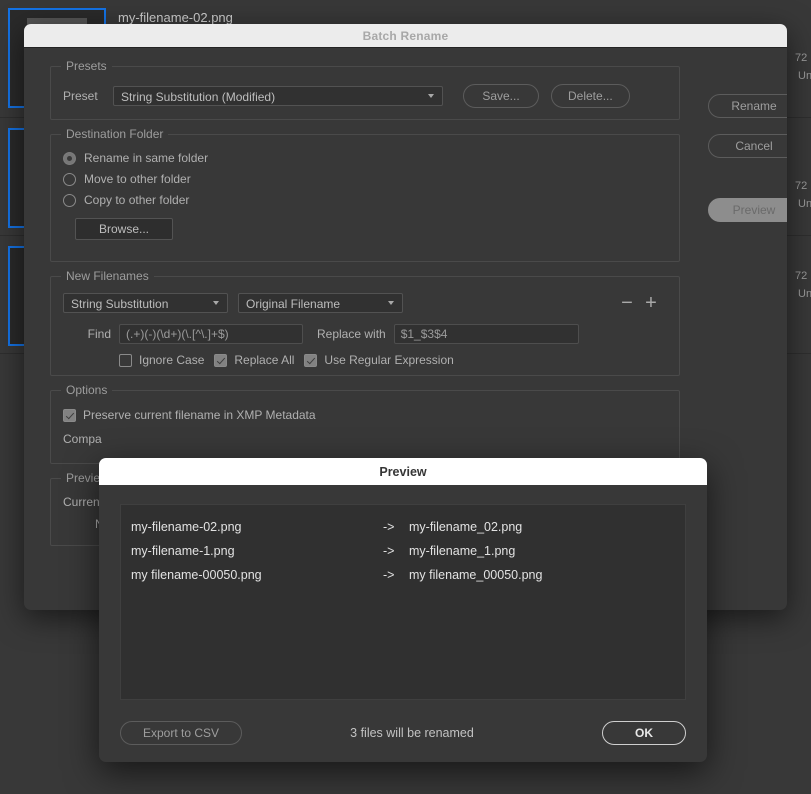 This screenshot has height=794, width=811. I want to click on preset-select-value: String Substitution (Modified), so click(198, 97).